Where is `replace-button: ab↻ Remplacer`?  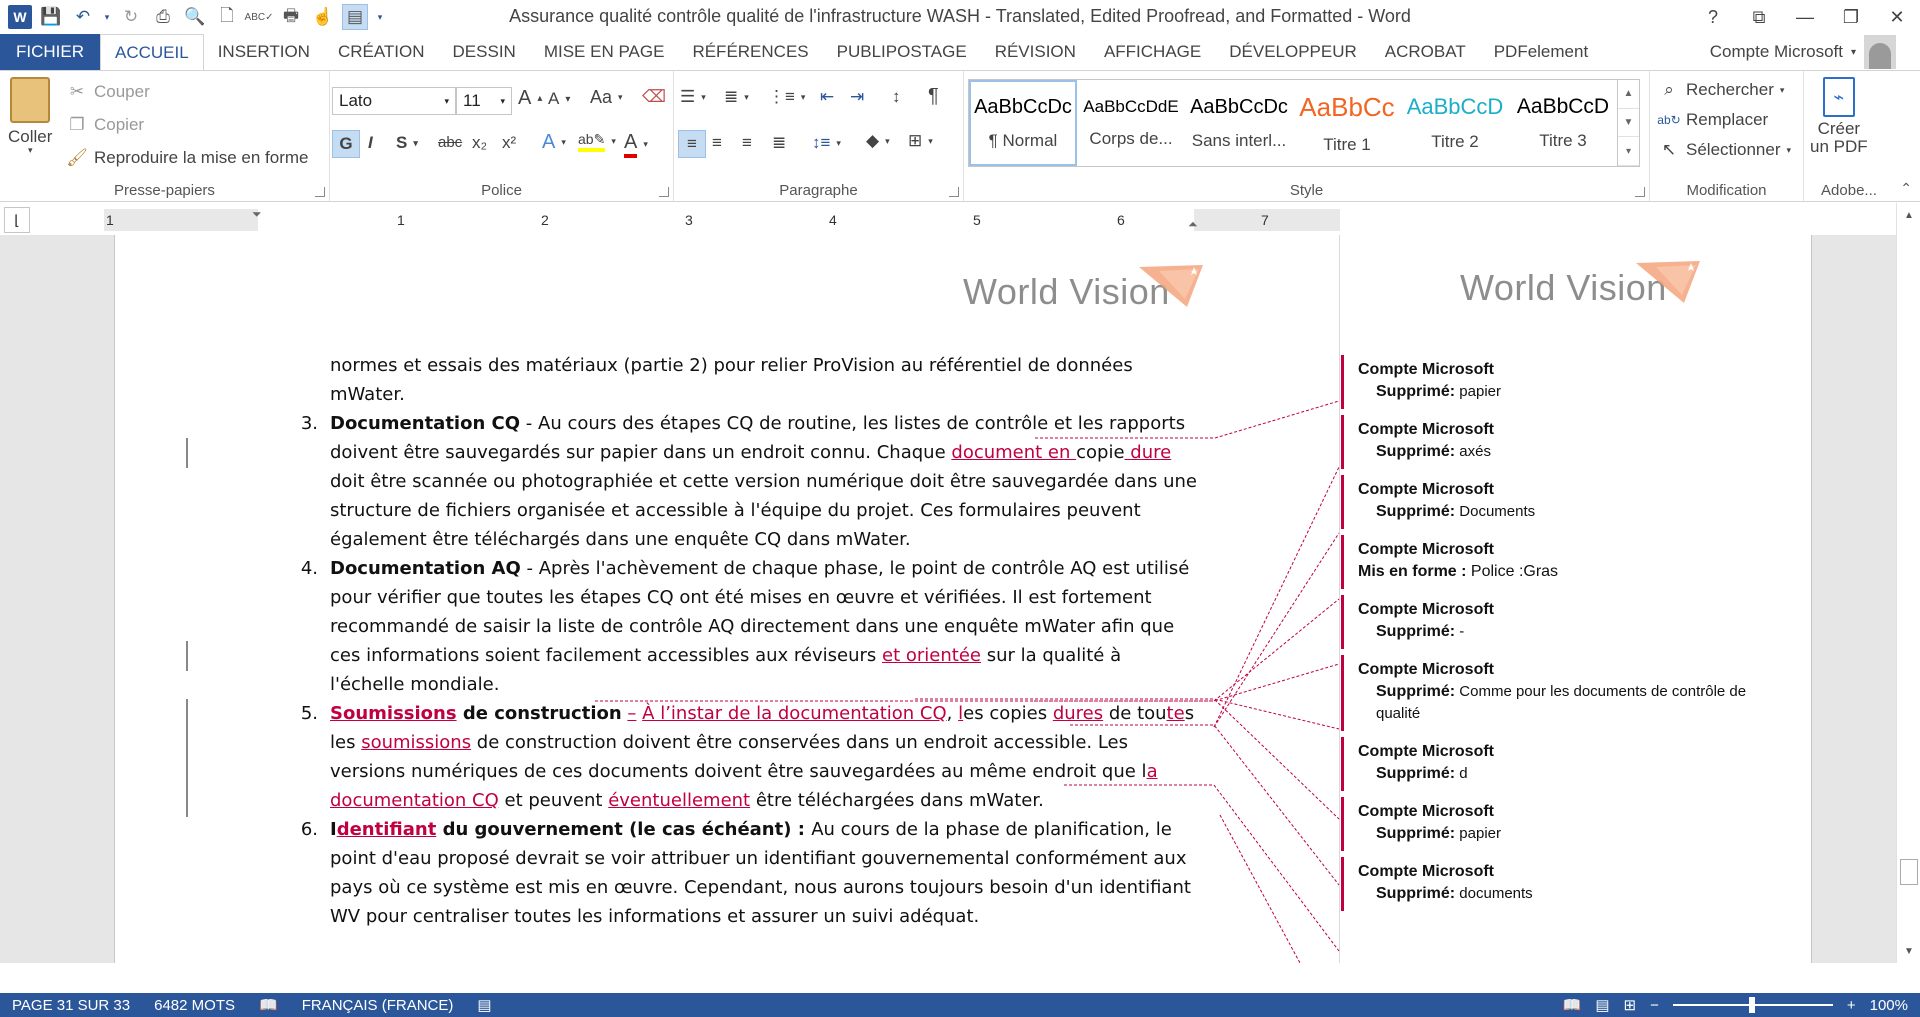 replace-button: ab↻ Remplacer is located at coordinates (1712, 120).